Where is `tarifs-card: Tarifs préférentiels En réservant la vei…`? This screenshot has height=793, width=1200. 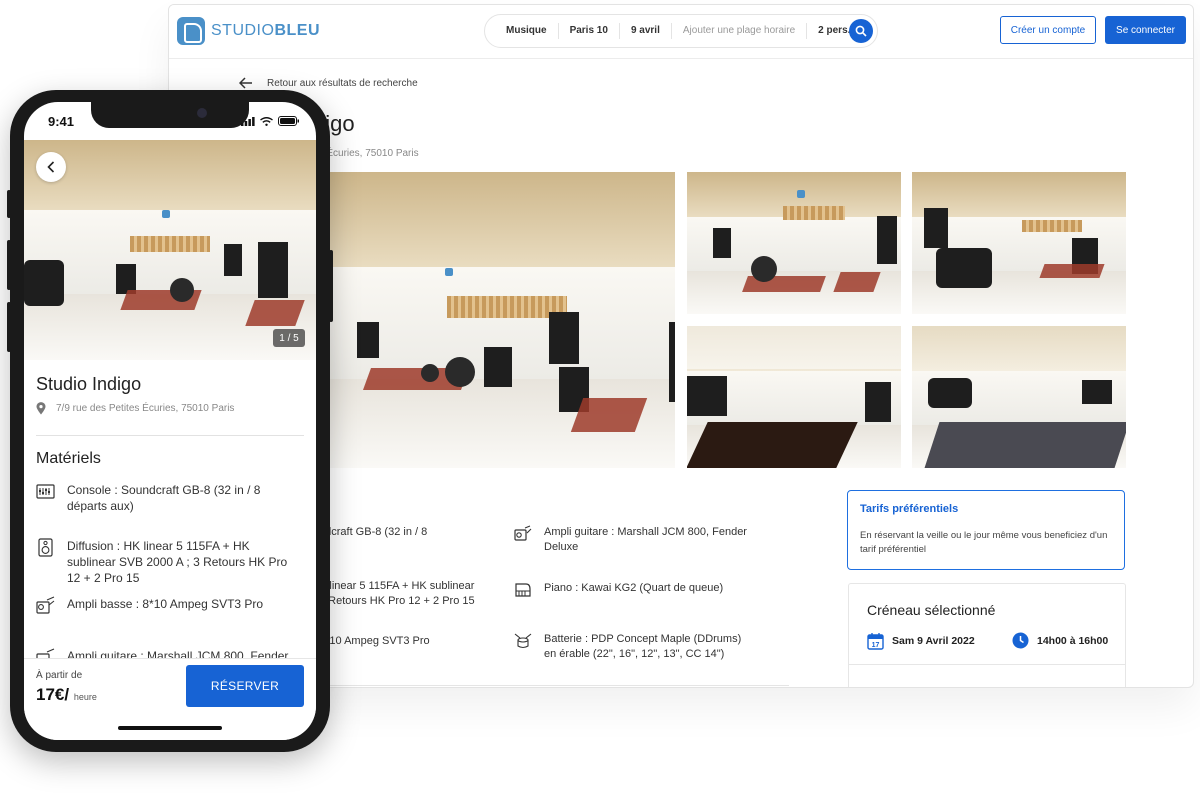
tarifs-card: Tarifs préférentiels En réservant la vei… is located at coordinates (986, 530).